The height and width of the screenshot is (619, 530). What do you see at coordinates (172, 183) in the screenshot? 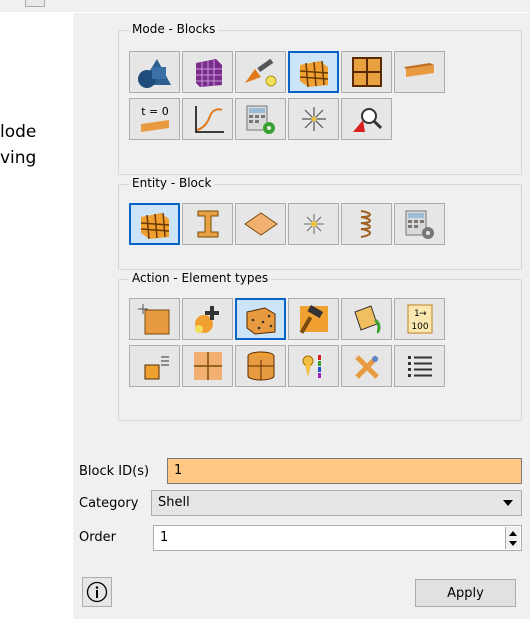
I see `entity-group-title: Entity - Block` at bounding box center [172, 183].